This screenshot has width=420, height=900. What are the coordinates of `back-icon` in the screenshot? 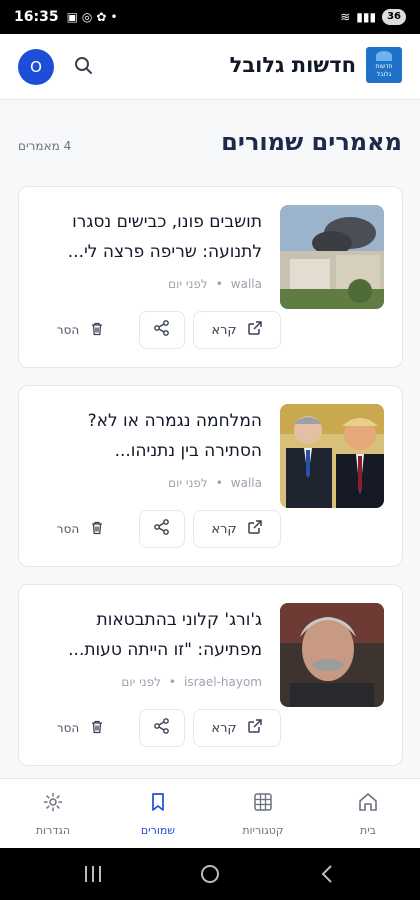 It's located at (327, 876).